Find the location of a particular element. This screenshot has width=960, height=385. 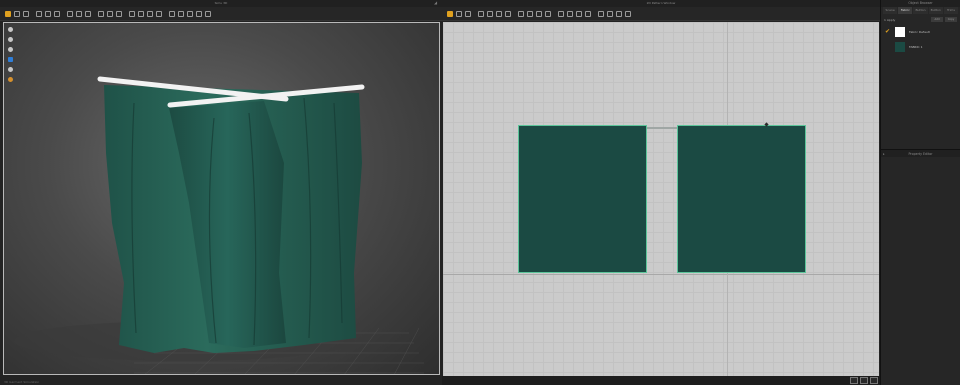

dart-icon is located at coordinates (520, 13).